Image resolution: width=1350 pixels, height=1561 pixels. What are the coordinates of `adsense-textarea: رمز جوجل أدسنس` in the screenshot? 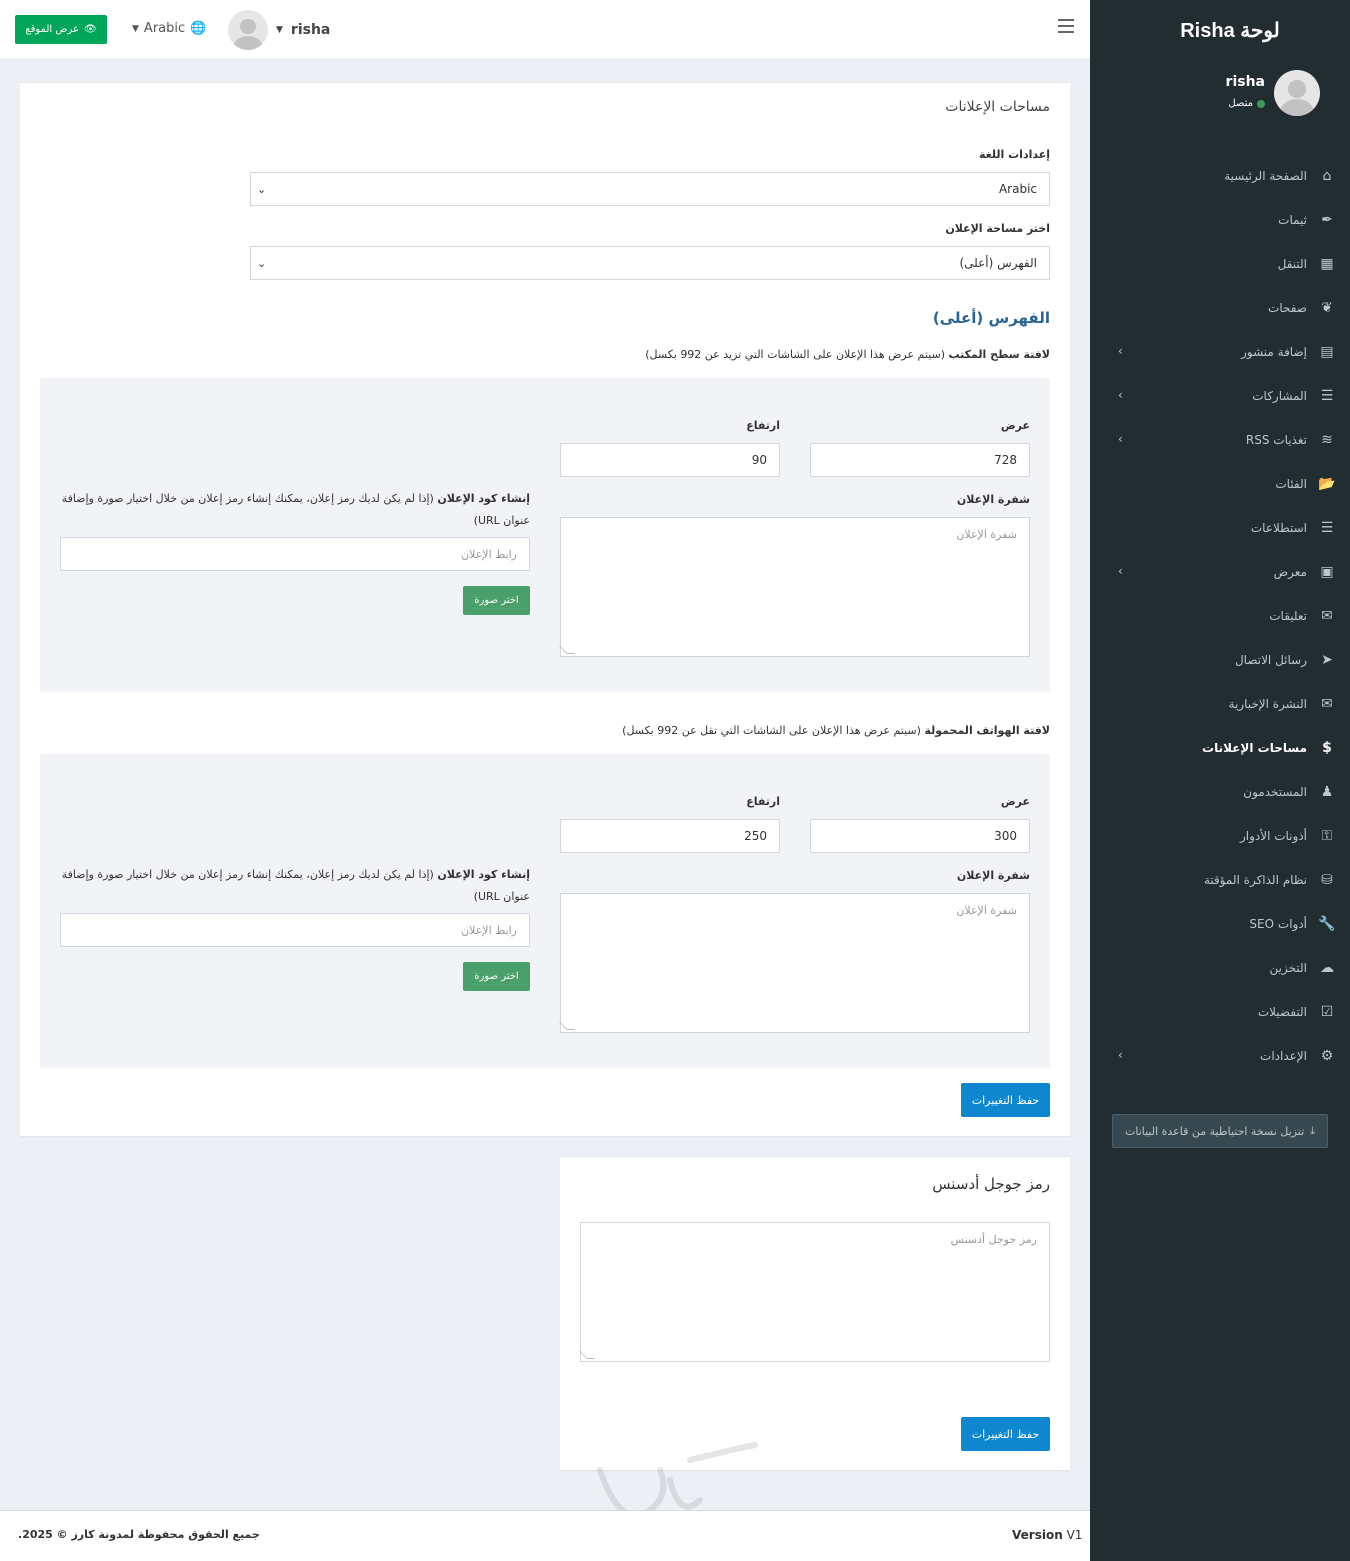 It's located at (814, 1292).